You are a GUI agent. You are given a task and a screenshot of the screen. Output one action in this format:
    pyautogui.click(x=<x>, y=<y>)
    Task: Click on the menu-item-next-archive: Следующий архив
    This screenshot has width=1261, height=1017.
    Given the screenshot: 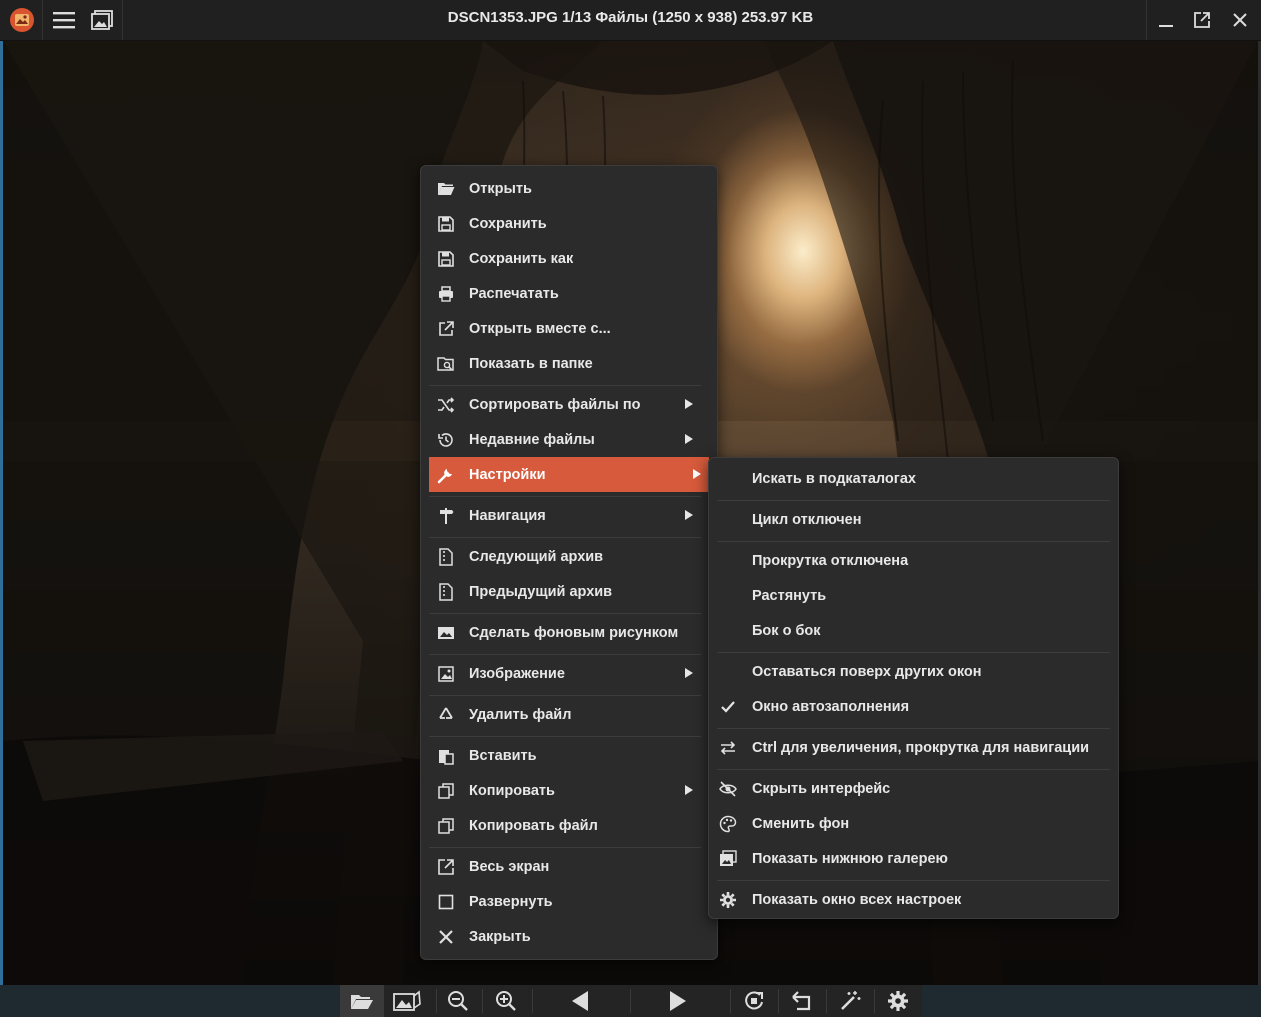 What is the action you would take?
    pyautogui.click(x=565, y=556)
    